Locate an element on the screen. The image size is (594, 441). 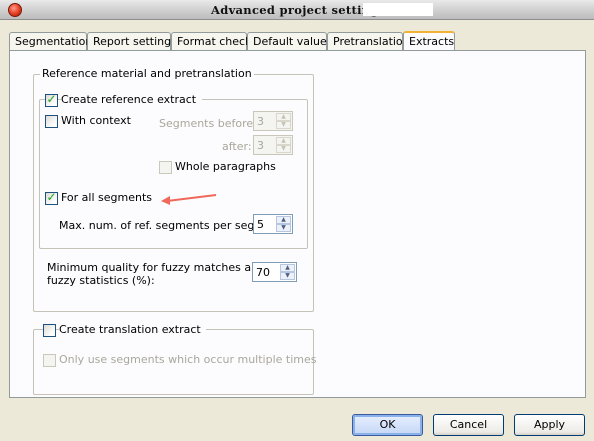
create-translation-extract-checkbox is located at coordinates (49, 330).